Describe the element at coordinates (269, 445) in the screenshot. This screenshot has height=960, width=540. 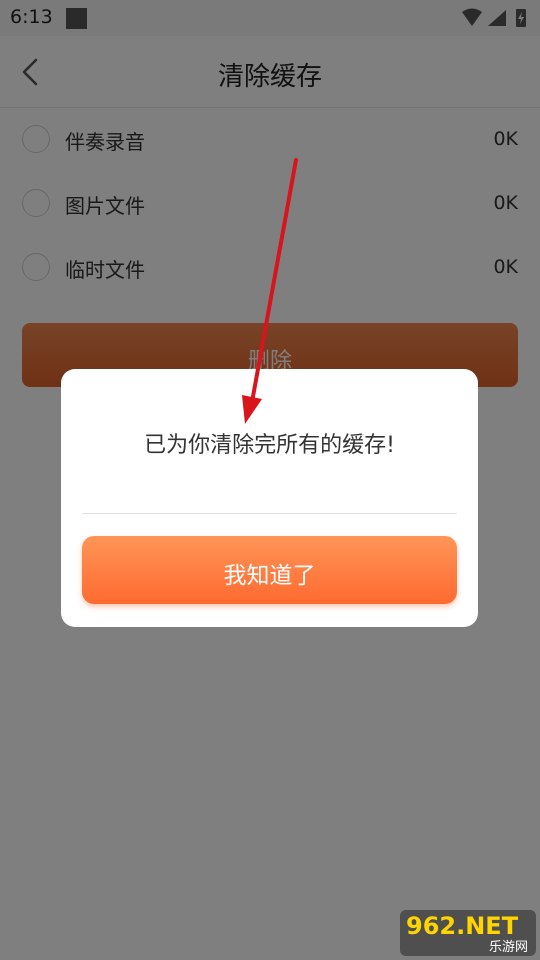
I see `dialog-message: 已为你清除完所有的缓存!` at that location.